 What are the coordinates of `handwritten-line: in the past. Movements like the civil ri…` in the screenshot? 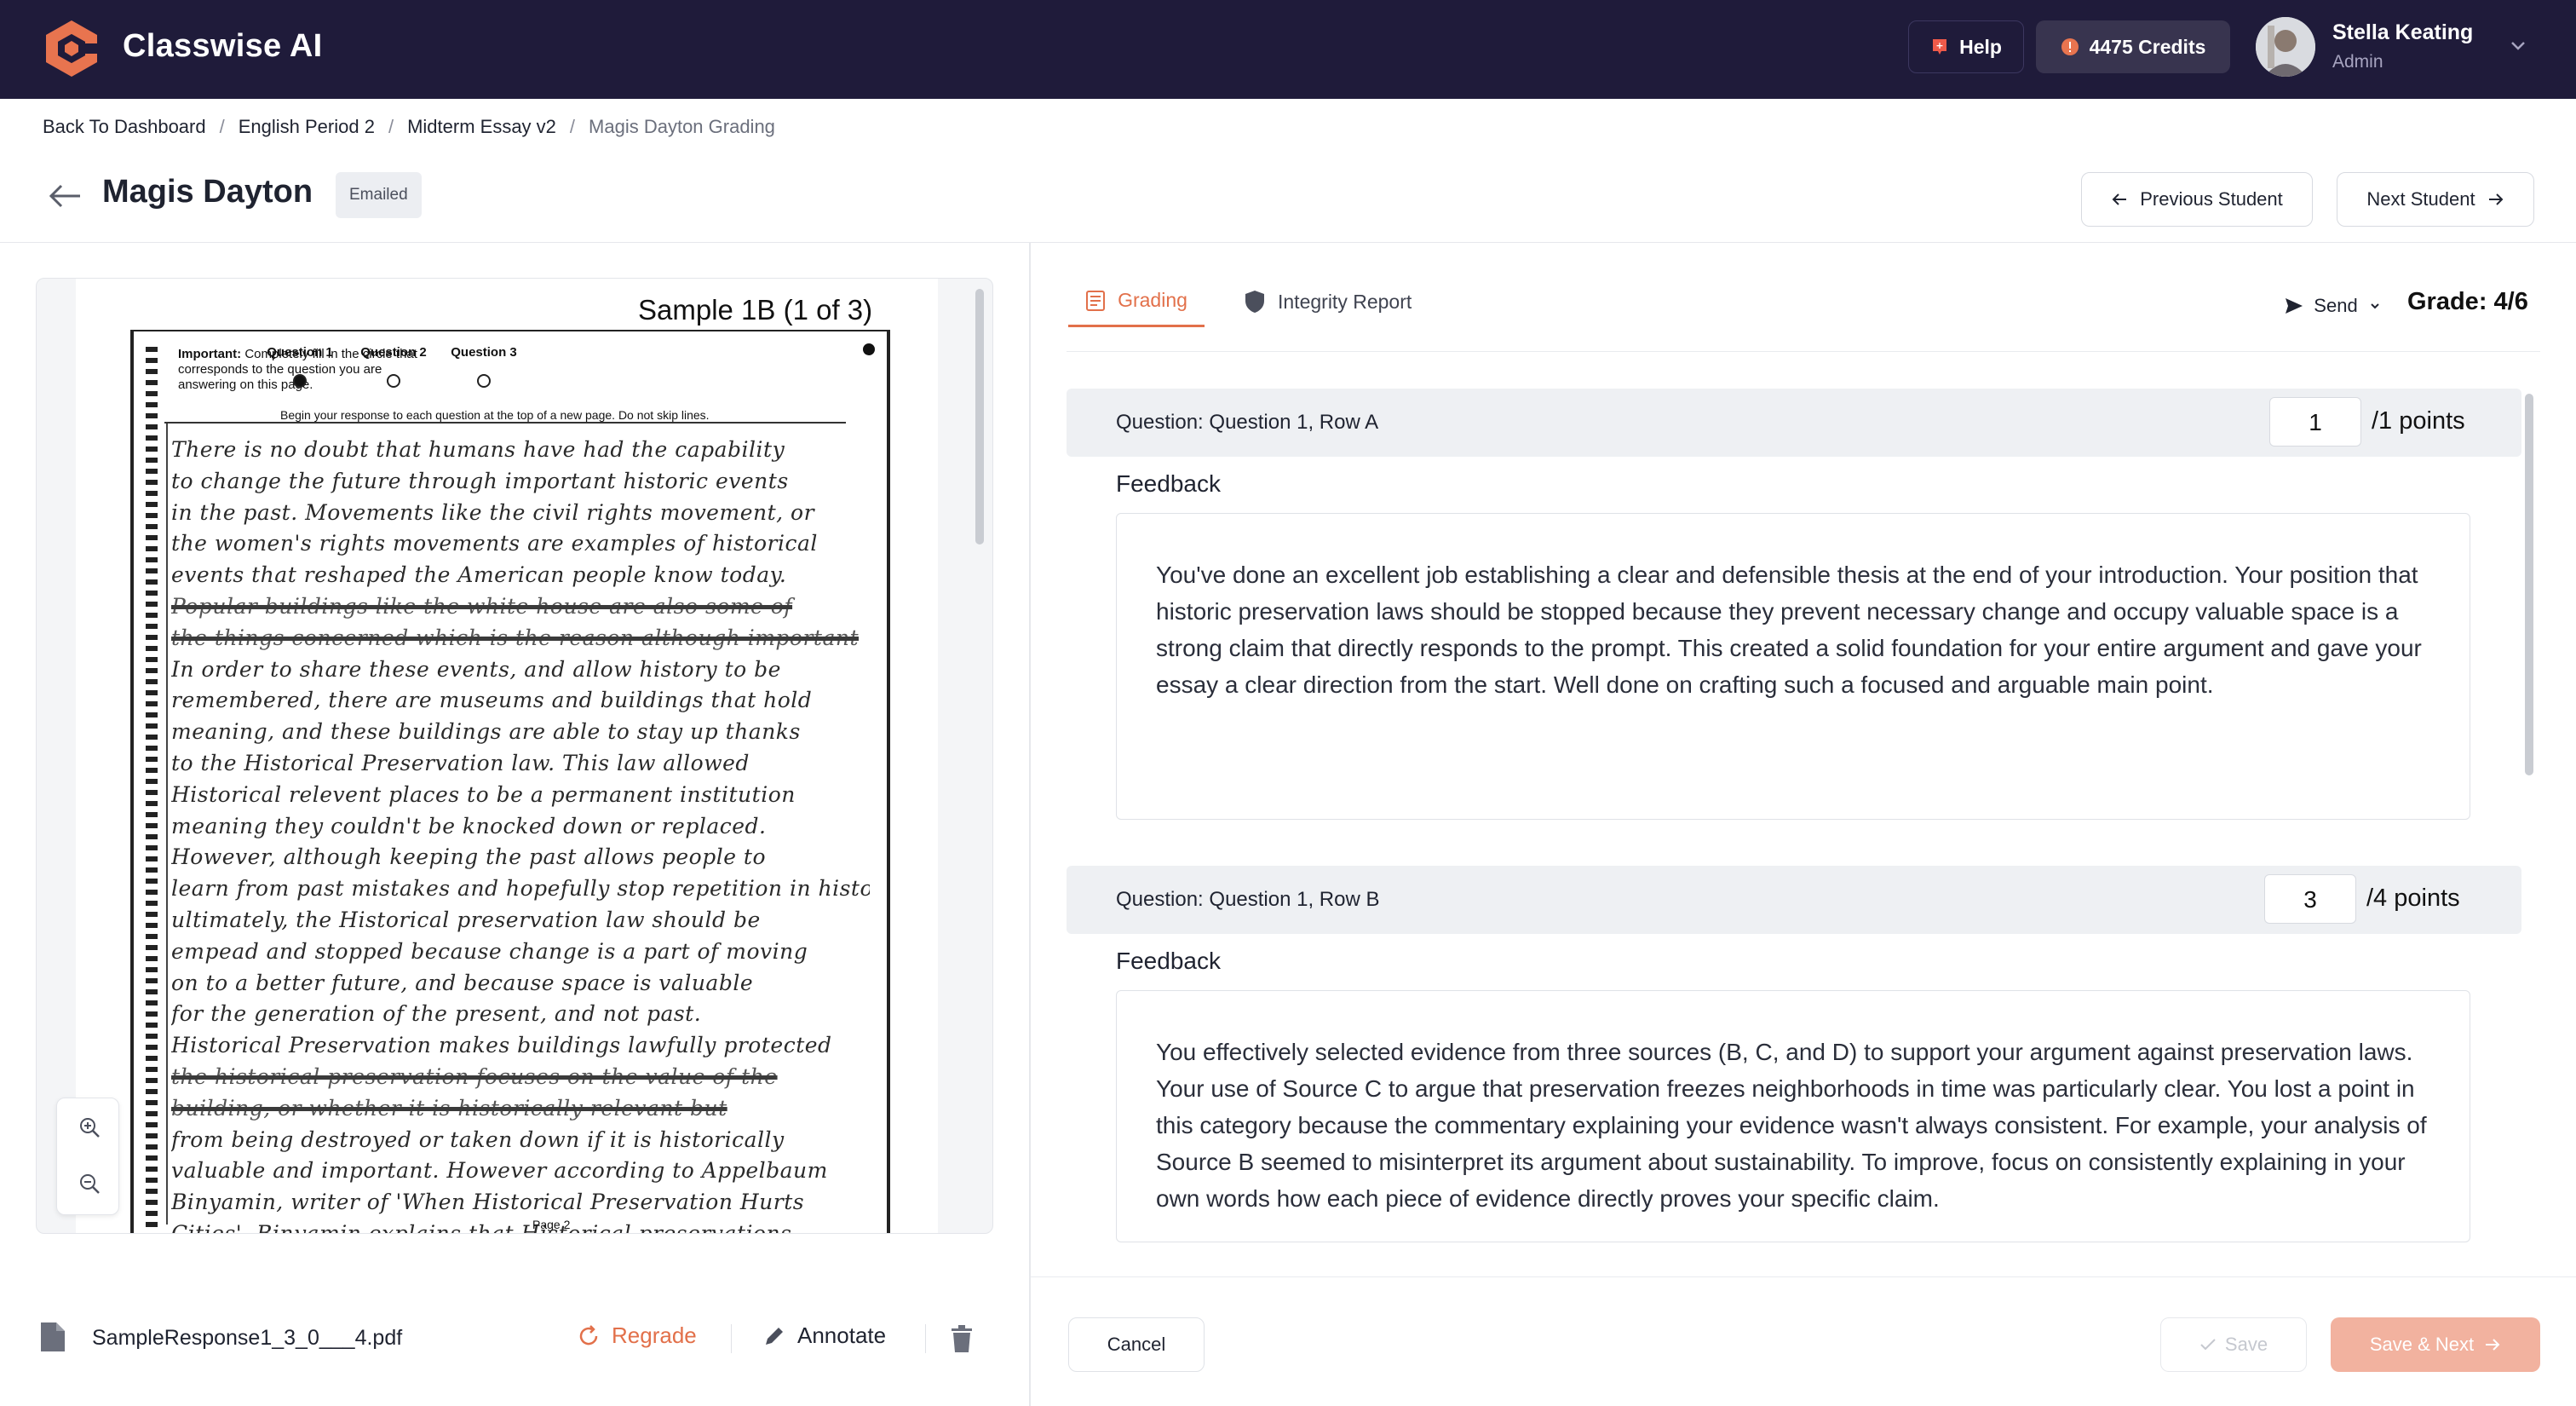 It's located at (493, 512).